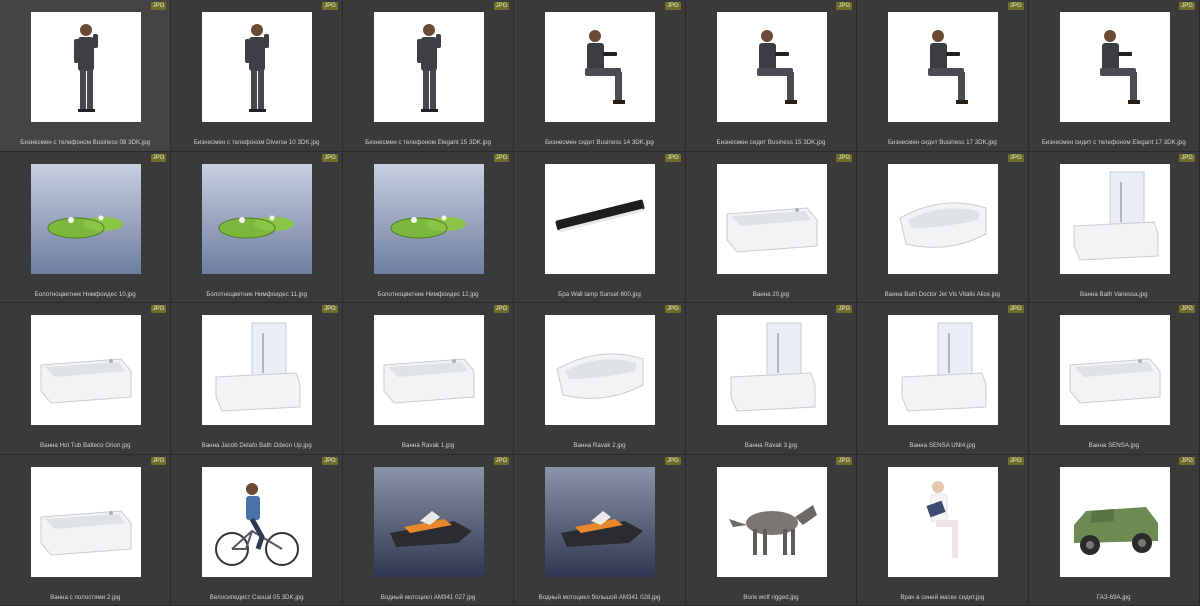 Image resolution: width=1200 pixels, height=606 pixels. Describe the element at coordinates (428, 379) in the screenshot. I see `file-tile: JPG Ванна Ravak 1.jpg` at that location.